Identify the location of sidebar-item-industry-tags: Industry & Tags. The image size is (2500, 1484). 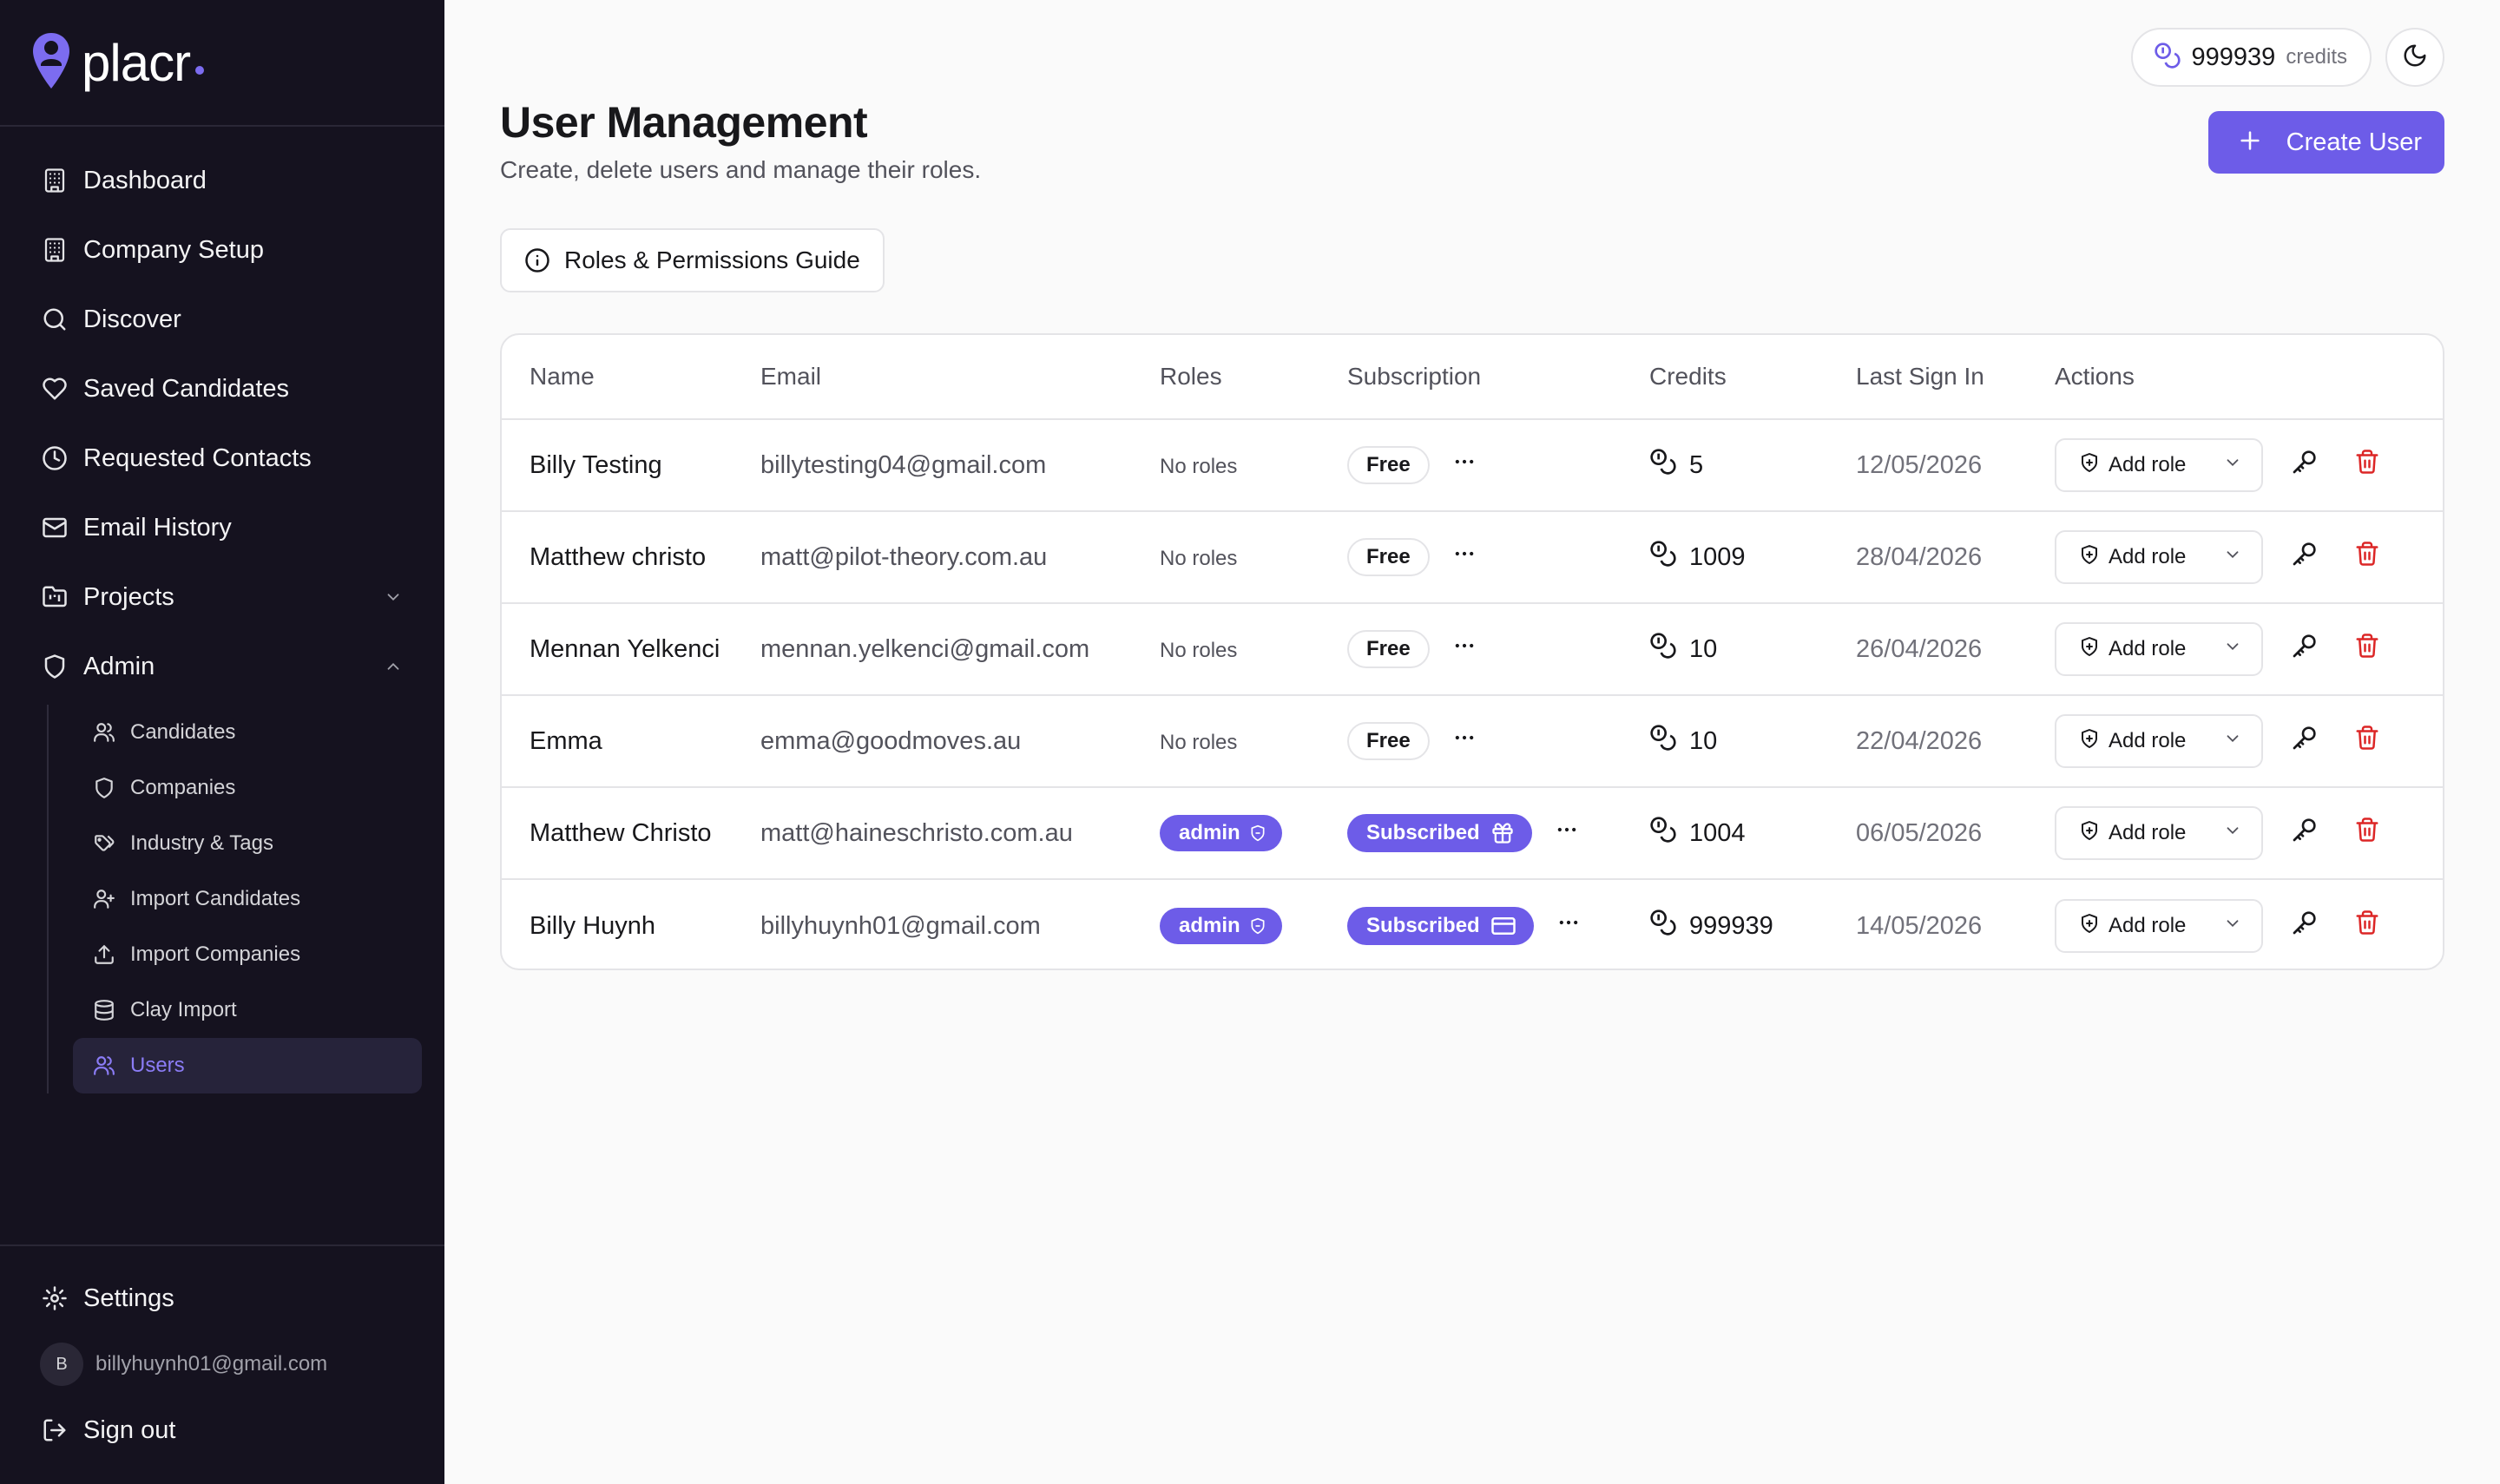
(247, 844).